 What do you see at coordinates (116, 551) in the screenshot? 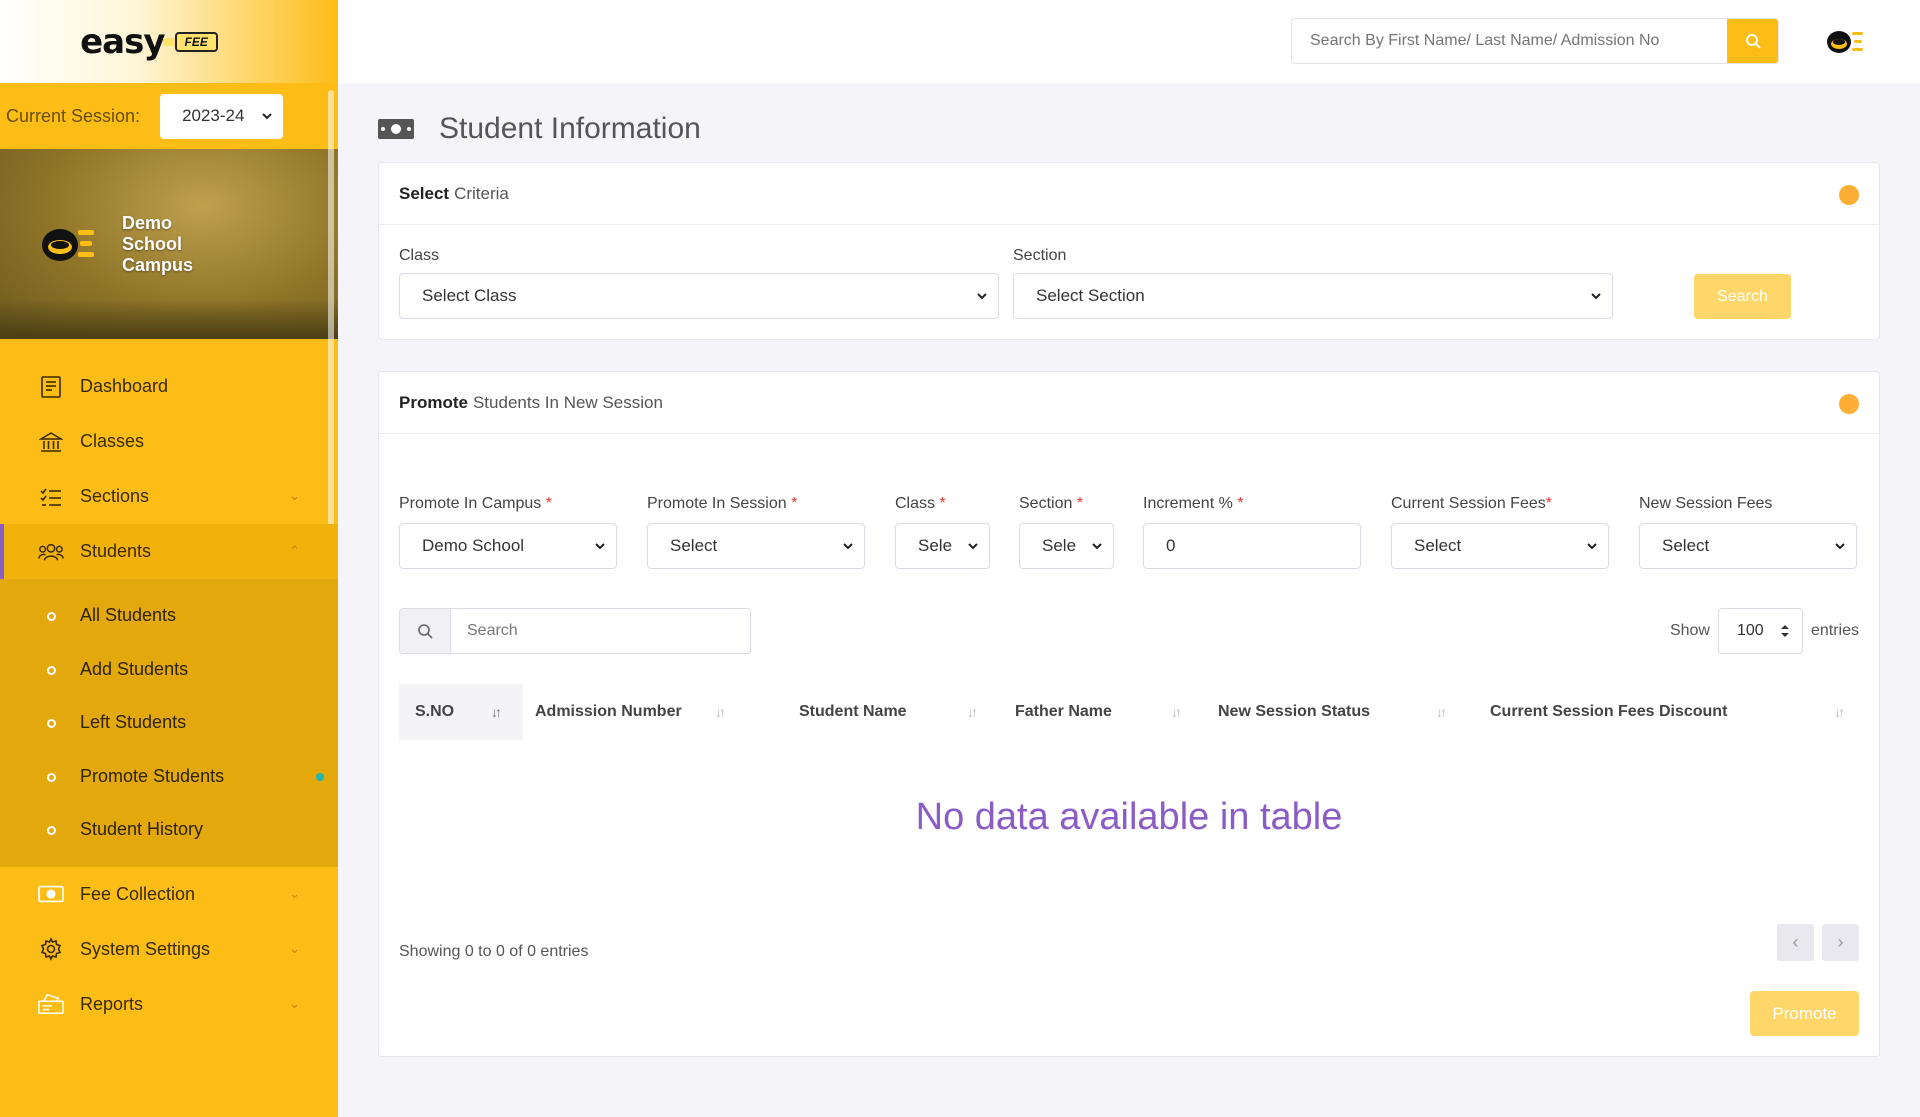
I see `sidebar-item-label: Students` at bounding box center [116, 551].